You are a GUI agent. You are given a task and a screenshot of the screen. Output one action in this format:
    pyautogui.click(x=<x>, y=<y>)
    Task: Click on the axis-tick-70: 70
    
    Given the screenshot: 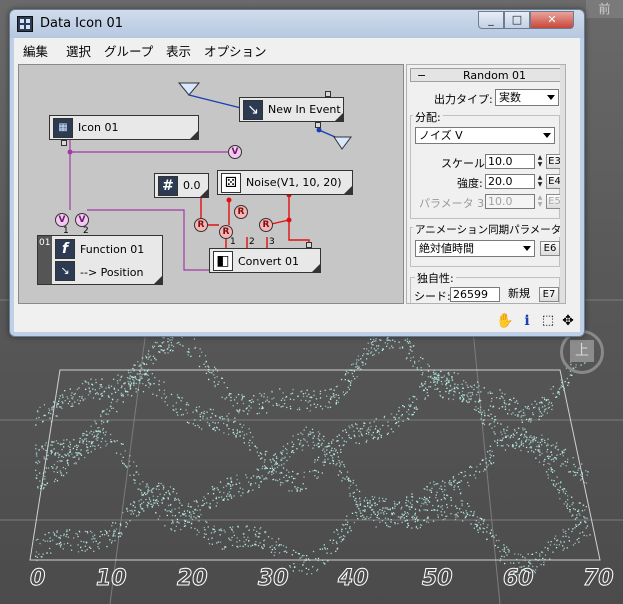 What is the action you would take?
    pyautogui.click(x=599, y=579)
    